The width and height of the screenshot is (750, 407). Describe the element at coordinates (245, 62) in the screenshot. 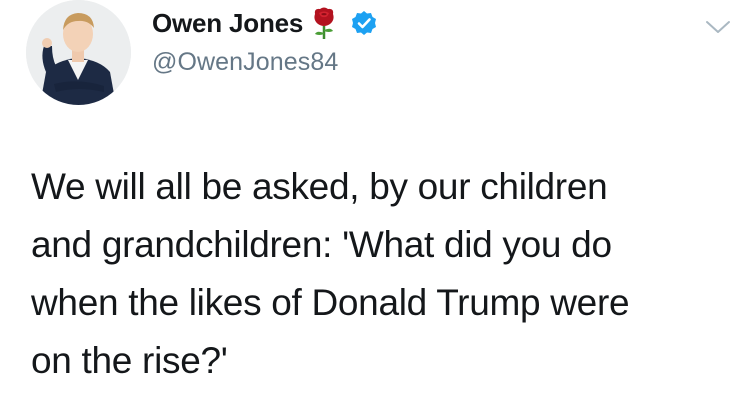

I see `author-handle: @OwenJones84` at that location.